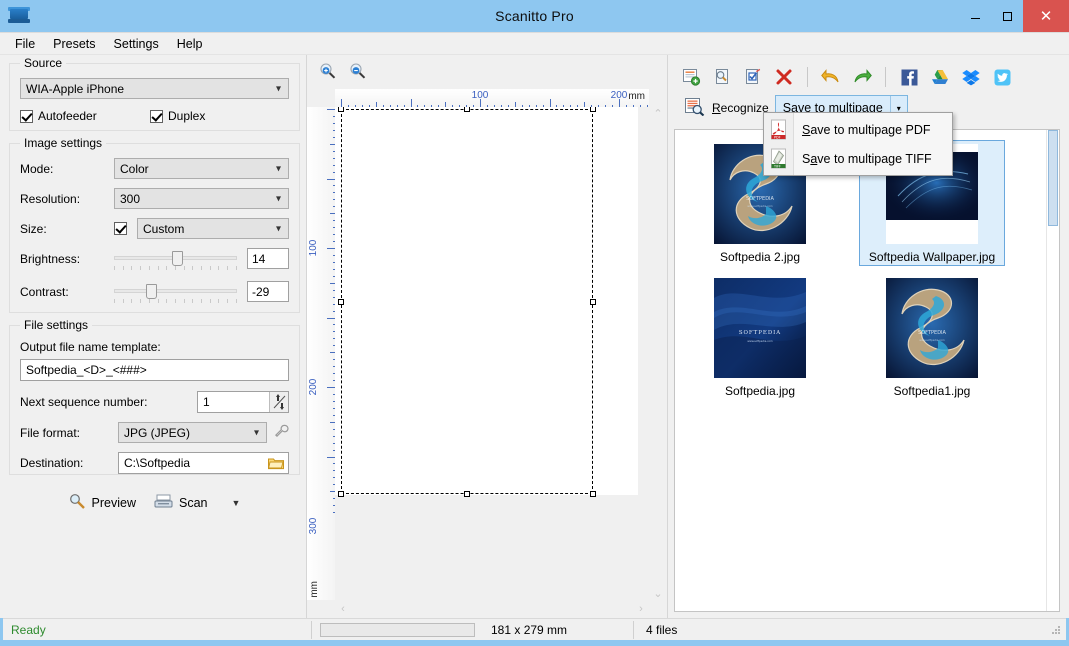 The height and width of the screenshot is (646, 1069). Describe the element at coordinates (187, 116) in the screenshot. I see `duplex-label: Duplex` at that location.